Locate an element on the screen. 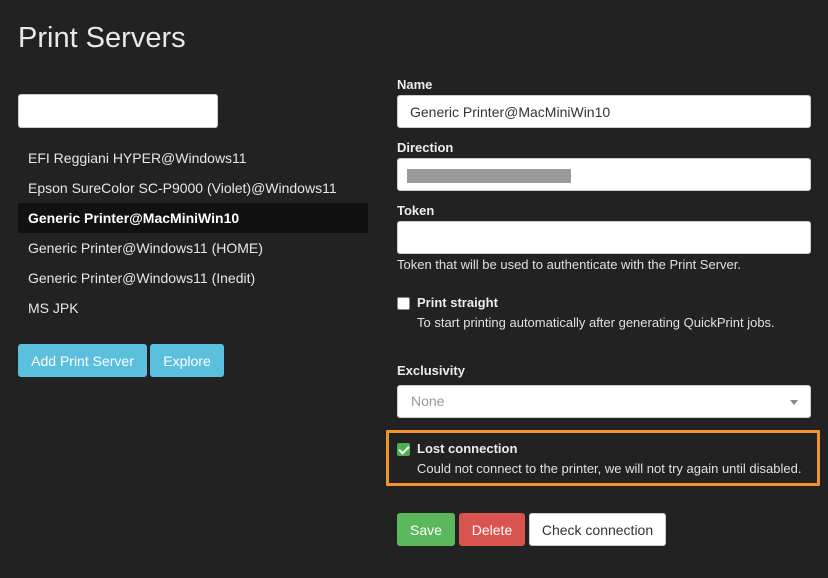 This screenshot has width=828, height=578. save-button: Save is located at coordinates (426, 529).